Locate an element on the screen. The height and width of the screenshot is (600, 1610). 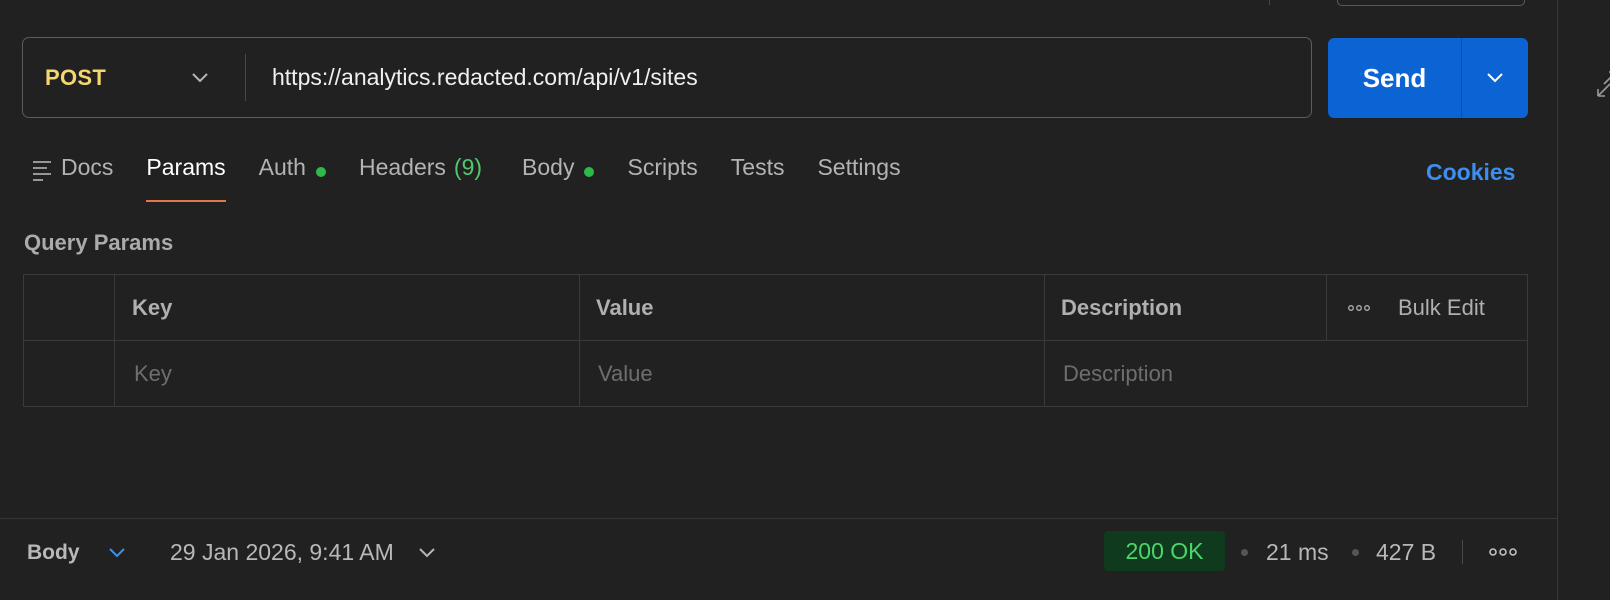
tab-scripts: Scripts is located at coordinates (662, 176).